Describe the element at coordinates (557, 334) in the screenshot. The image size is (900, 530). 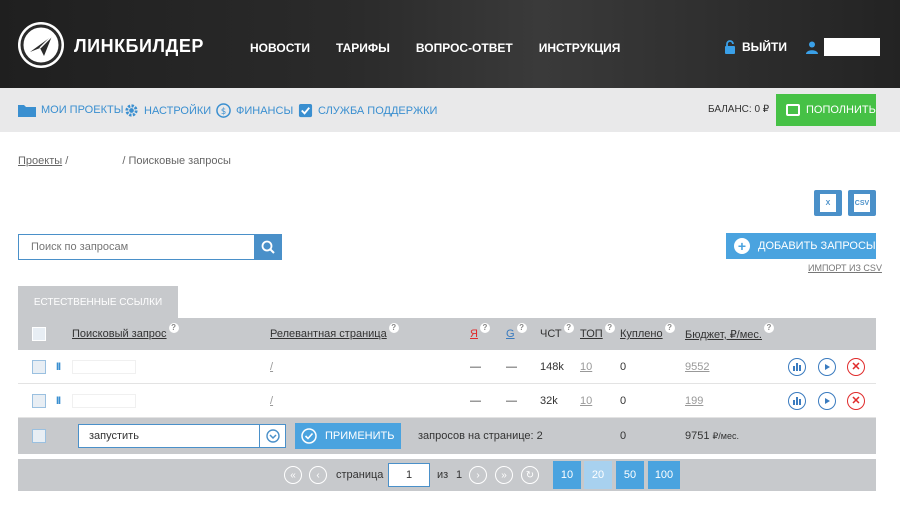
I see `header-chst: ЧСТ?` at that location.